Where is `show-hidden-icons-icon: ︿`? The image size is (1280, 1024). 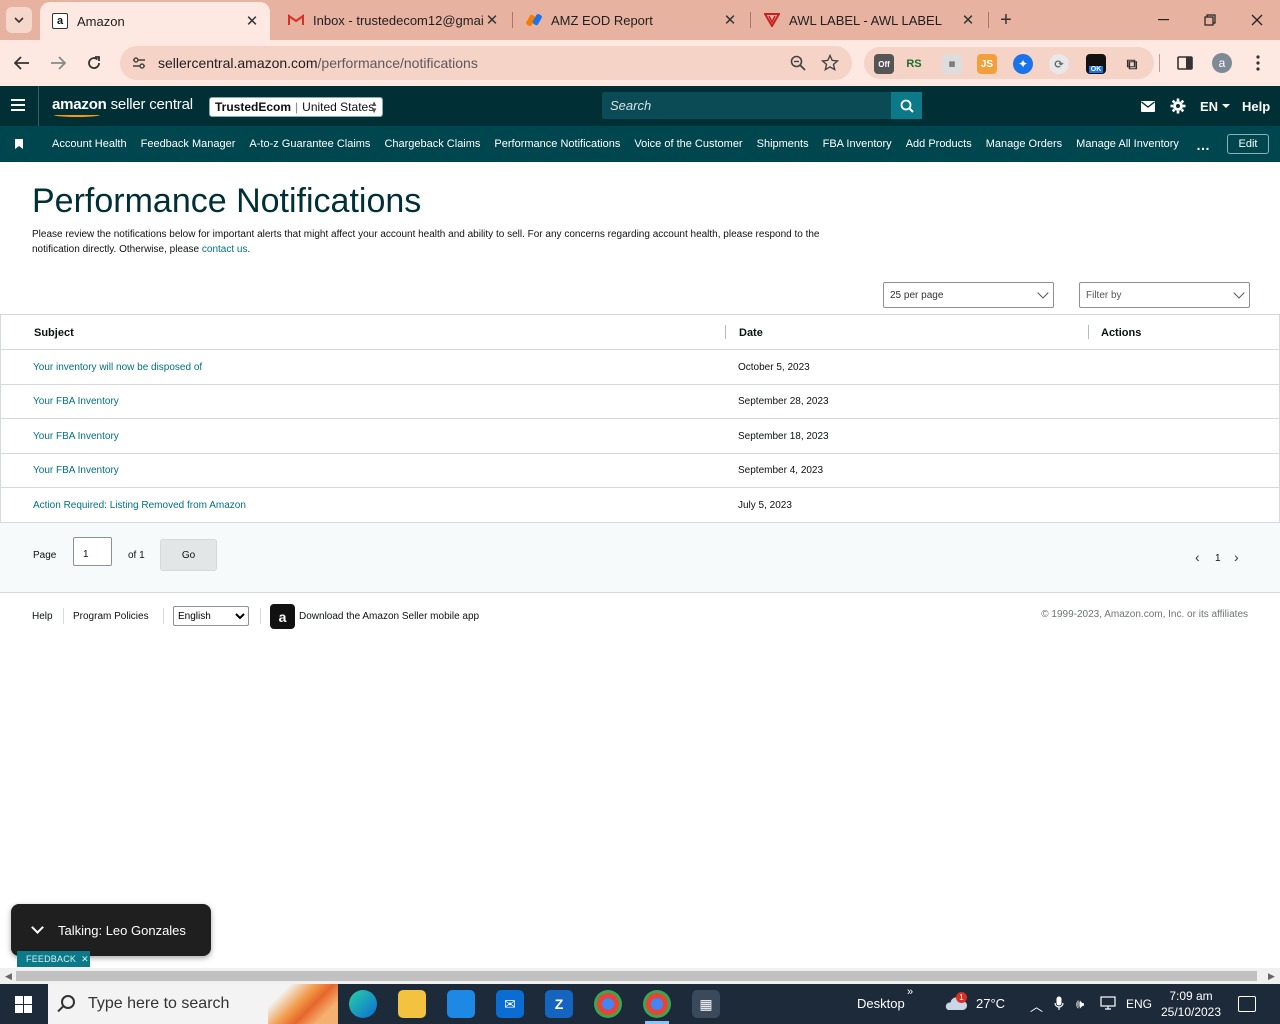
show-hidden-icons-icon: ︿ is located at coordinates (1036, 1005).